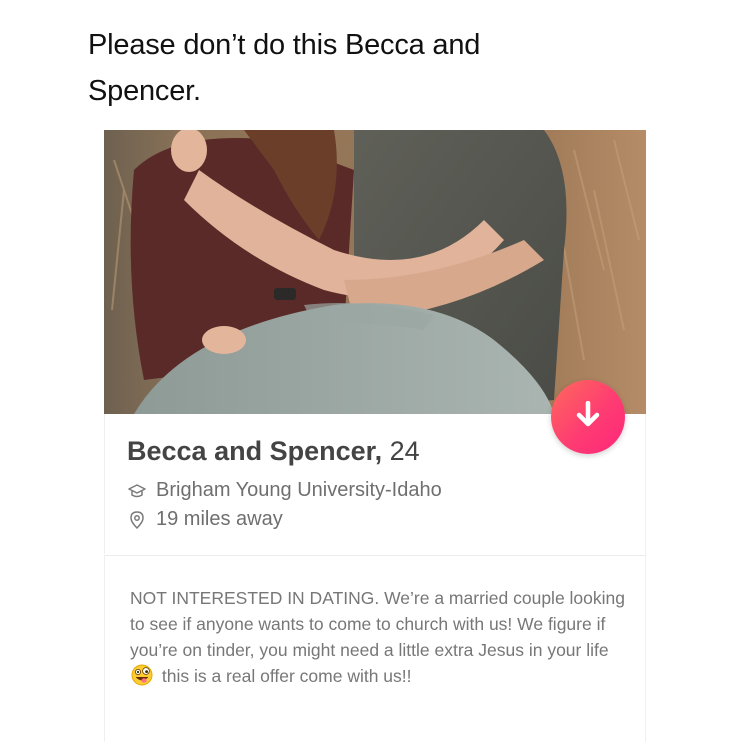 The height and width of the screenshot is (742, 750). I want to click on caption-line-2: Spencer., so click(144, 91).